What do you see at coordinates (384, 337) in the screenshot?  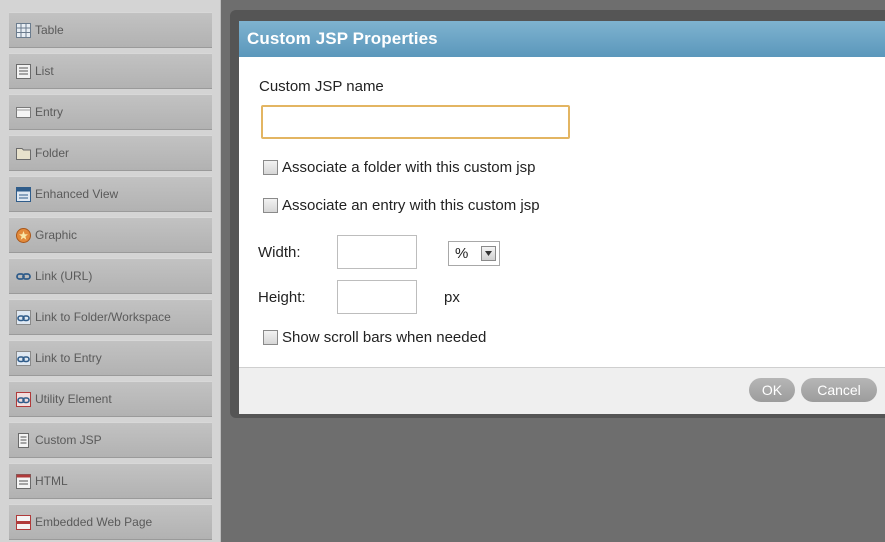 I see `show-scrollbars-label: Show scroll bars when needed` at bounding box center [384, 337].